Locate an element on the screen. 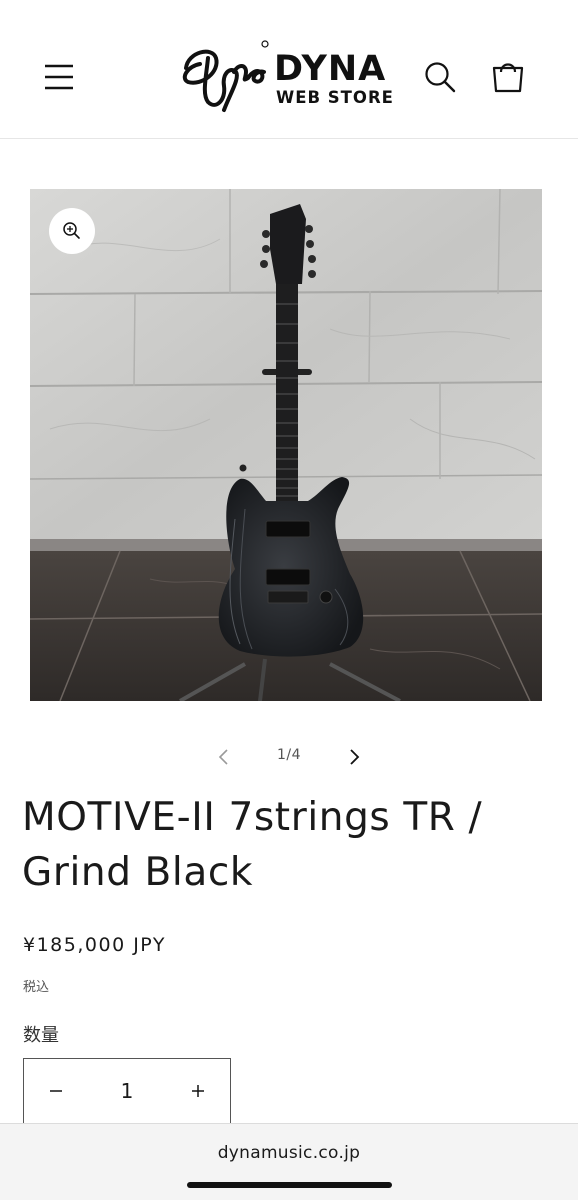 Image resolution: width=578 pixels, height=1200 pixels. store-logo: DYNA WEB STORE is located at coordinates (289, 79).